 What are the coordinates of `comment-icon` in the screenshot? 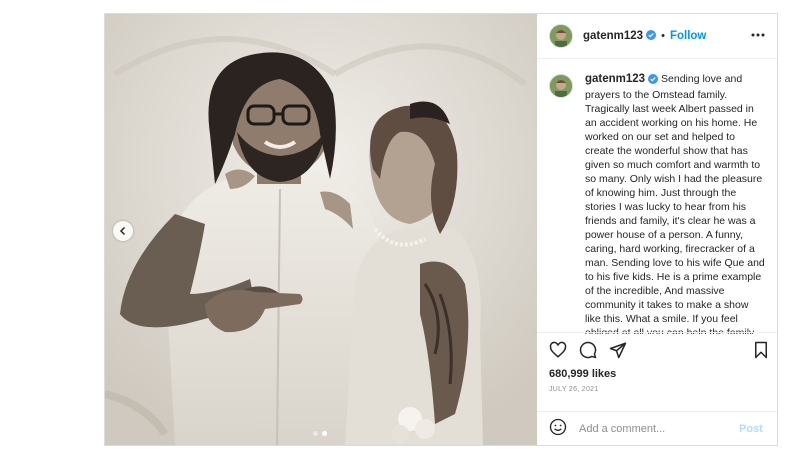 It's located at (588, 352).